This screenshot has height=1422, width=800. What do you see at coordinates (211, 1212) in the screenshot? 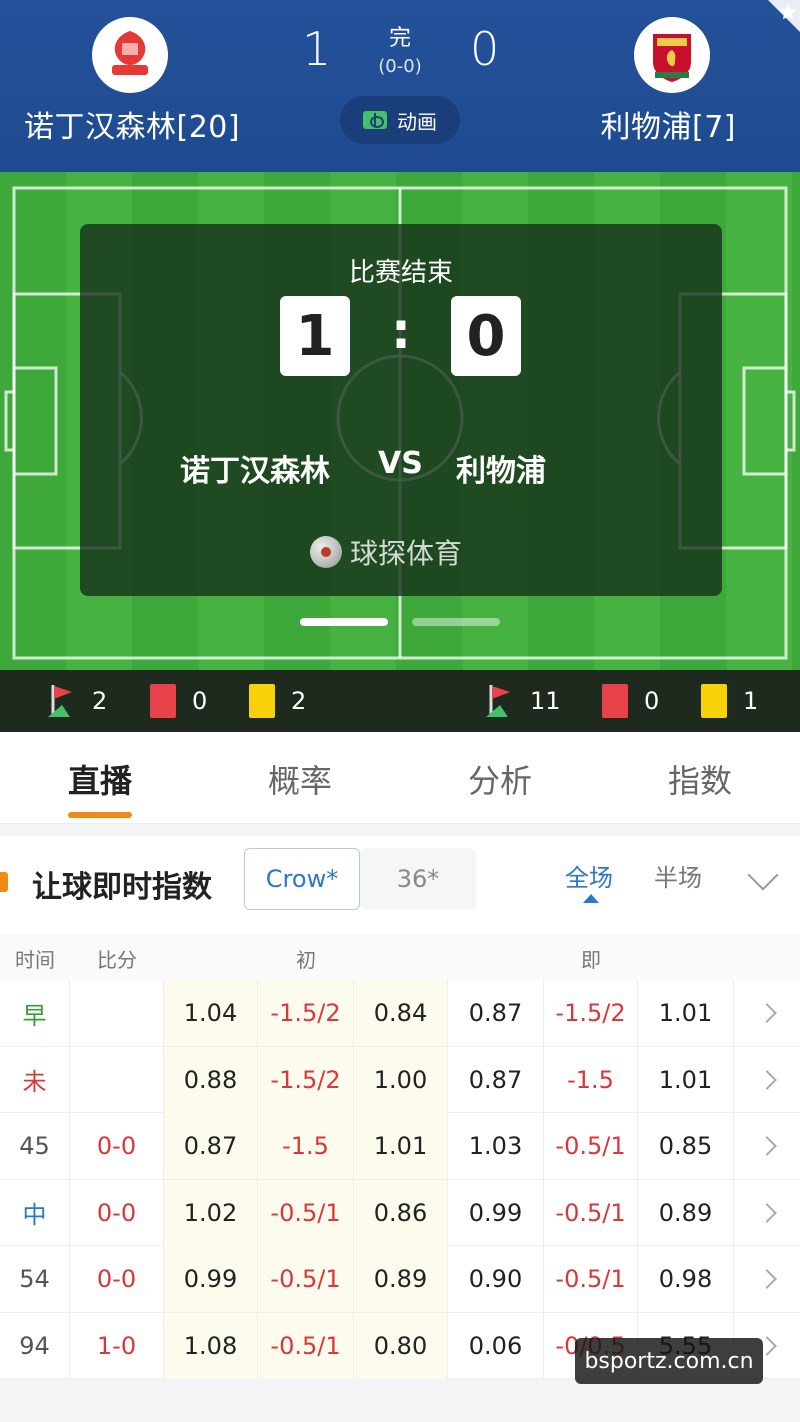
I see `initial-home-odds: 1.02` at bounding box center [211, 1212].